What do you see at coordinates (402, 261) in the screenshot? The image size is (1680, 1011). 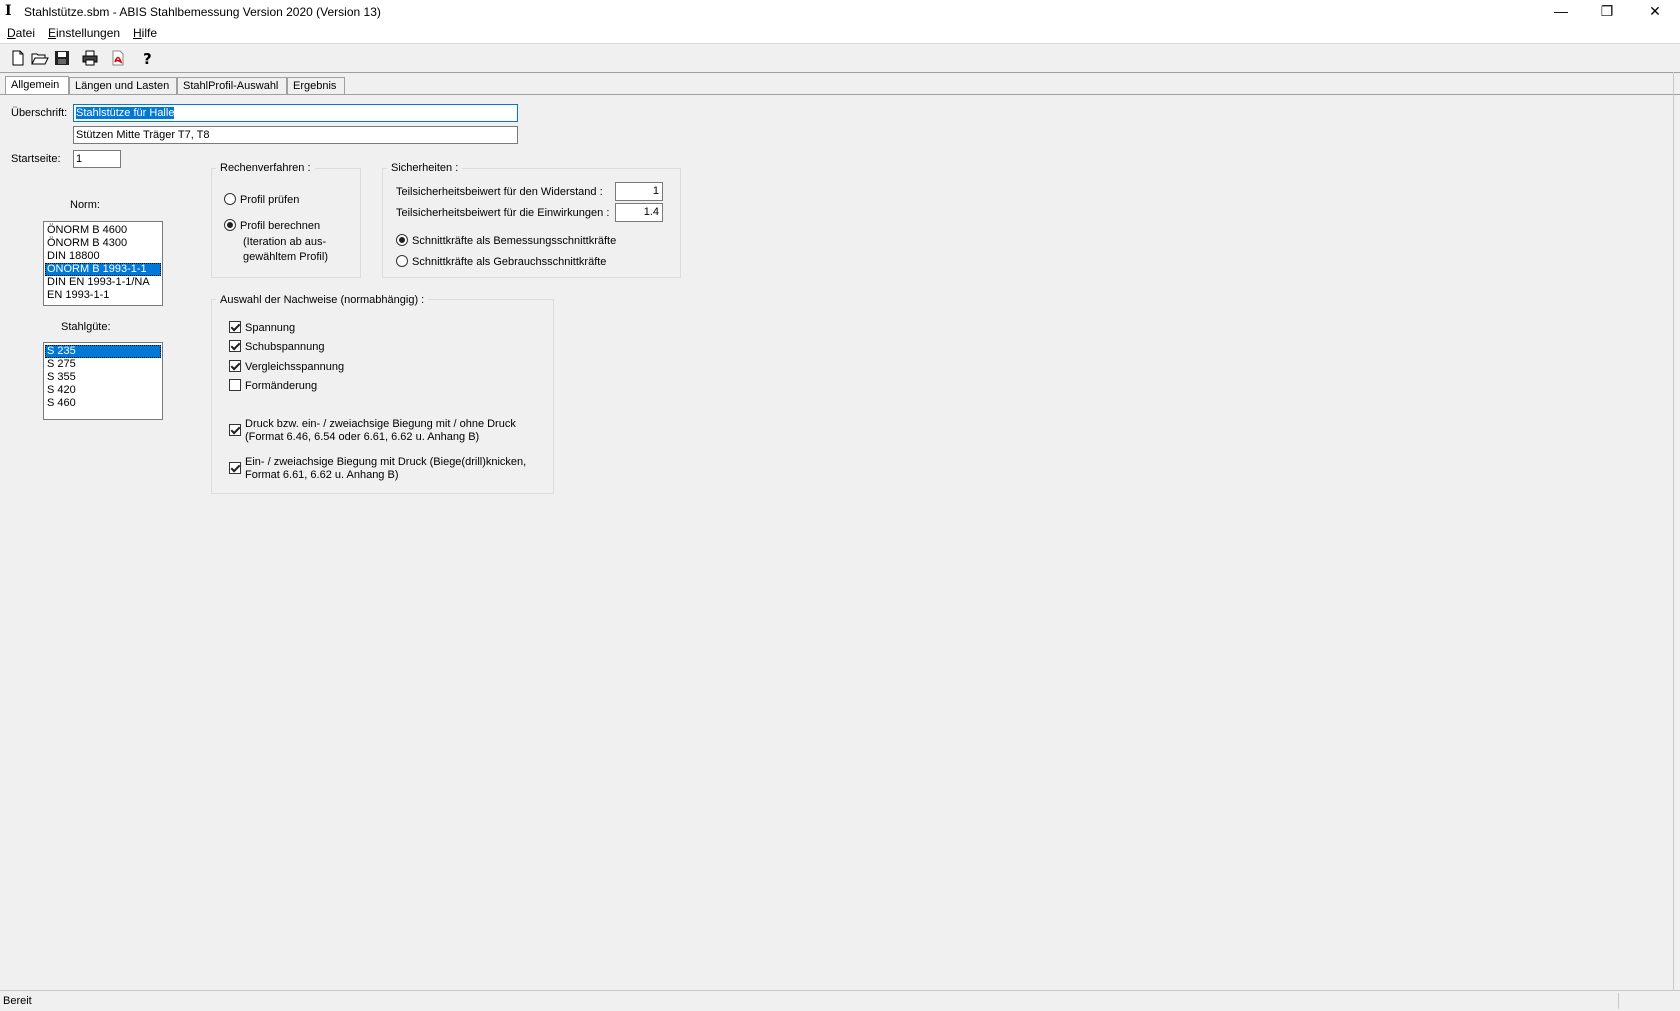 I see `service-forces-radio` at bounding box center [402, 261].